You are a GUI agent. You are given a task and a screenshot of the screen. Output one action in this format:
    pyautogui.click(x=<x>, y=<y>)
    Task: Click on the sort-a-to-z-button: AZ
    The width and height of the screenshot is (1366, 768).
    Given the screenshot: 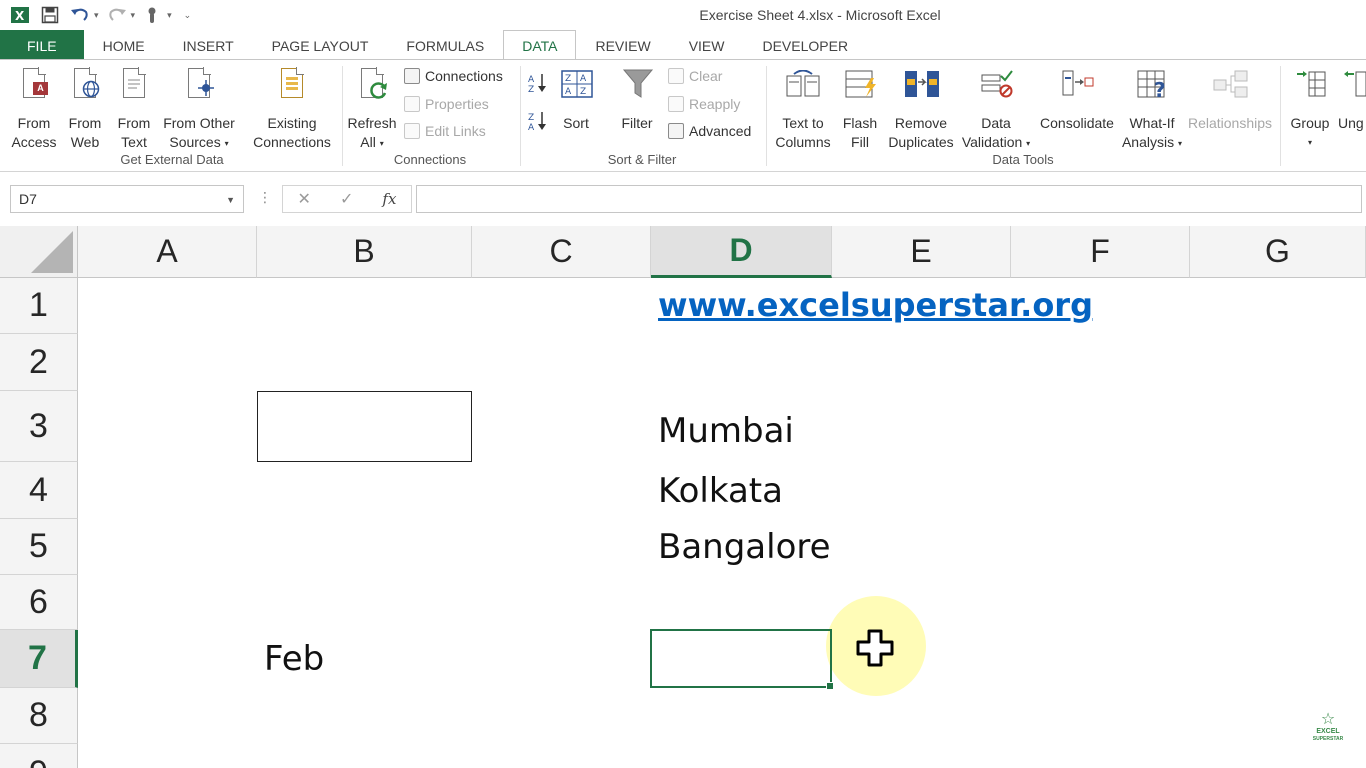 What is the action you would take?
    pyautogui.click(x=538, y=83)
    